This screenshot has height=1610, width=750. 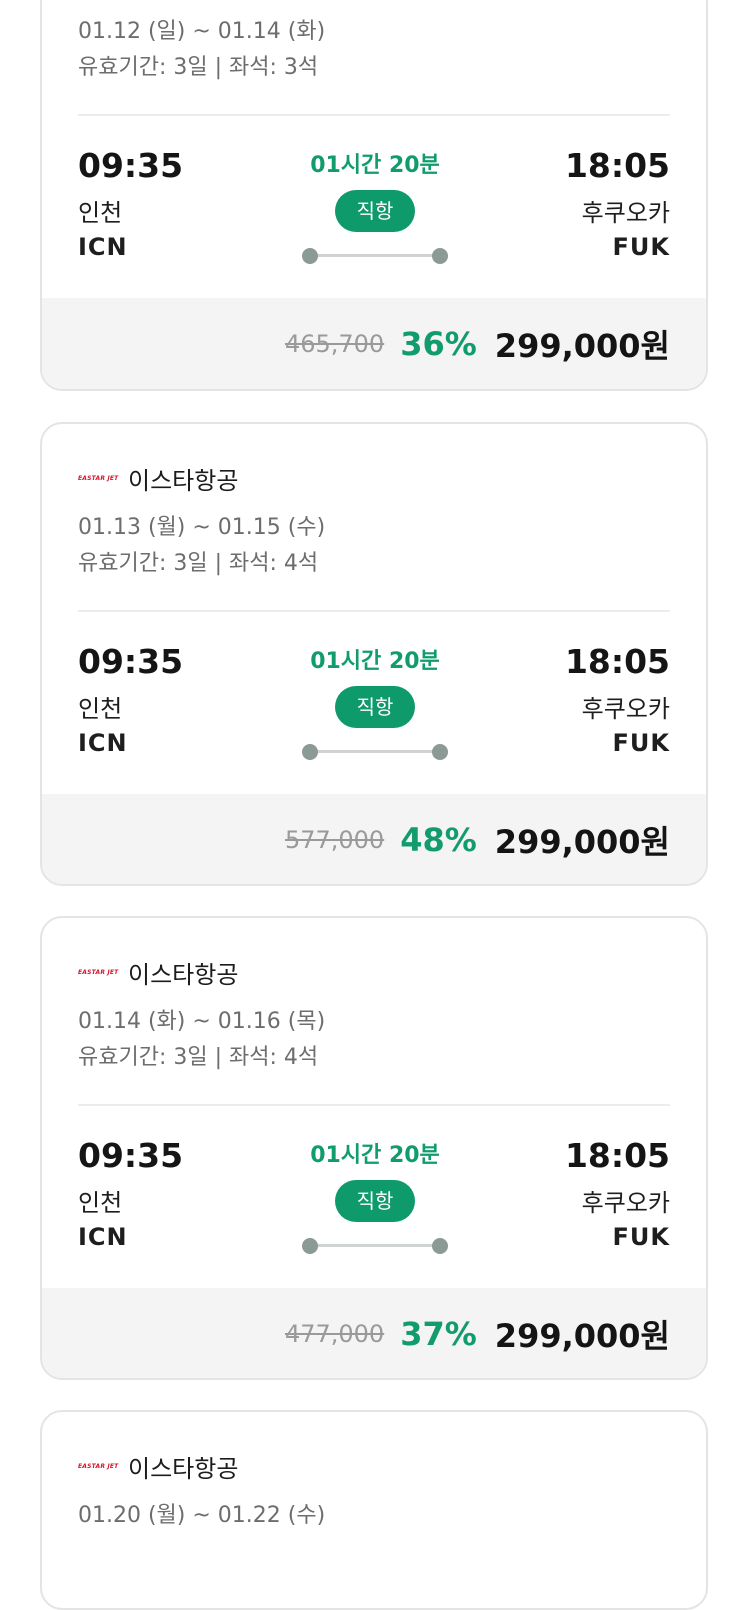 What do you see at coordinates (438, 1334) in the screenshot?
I see `discount-rate: 37%` at bounding box center [438, 1334].